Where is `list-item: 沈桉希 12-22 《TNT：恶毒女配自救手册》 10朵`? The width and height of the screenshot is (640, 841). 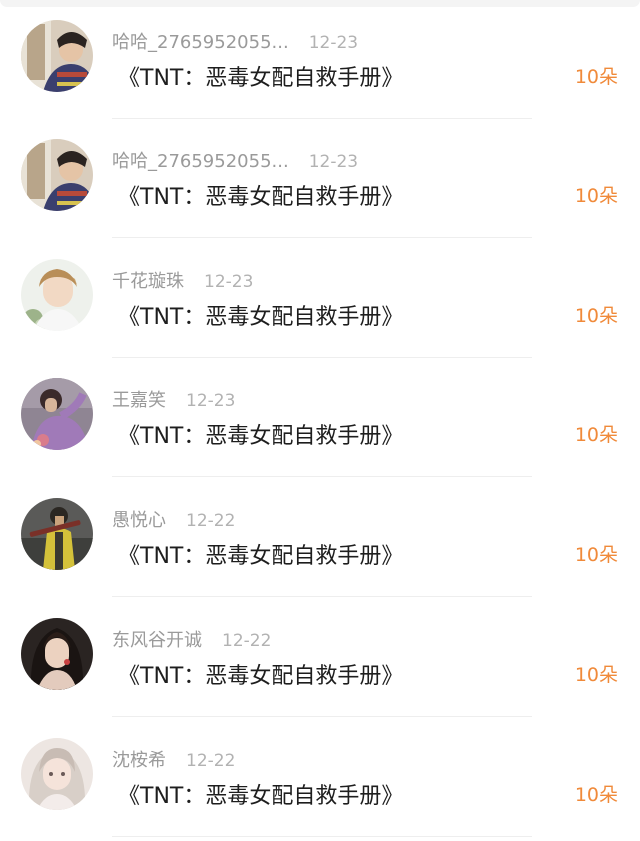 list-item: 沈桉希 12-22 《TNT：恶毒女配自救手册》 10朵 is located at coordinates (320, 777).